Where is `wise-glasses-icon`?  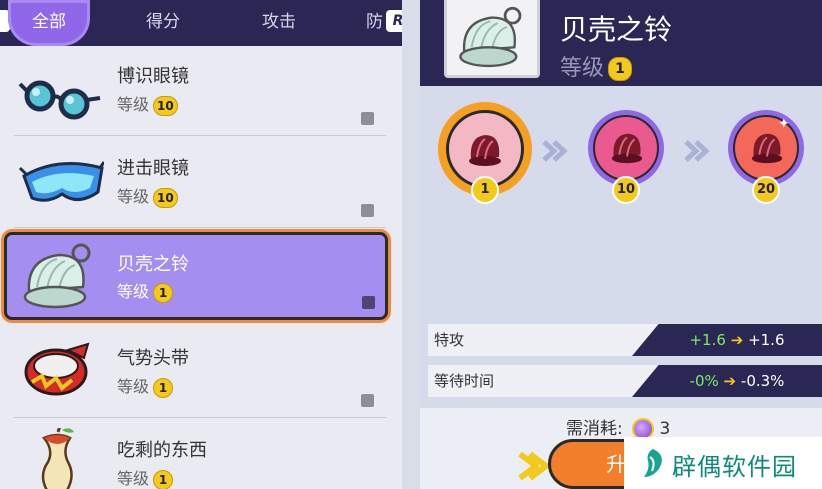 wise-glasses-icon is located at coordinates (59, 100).